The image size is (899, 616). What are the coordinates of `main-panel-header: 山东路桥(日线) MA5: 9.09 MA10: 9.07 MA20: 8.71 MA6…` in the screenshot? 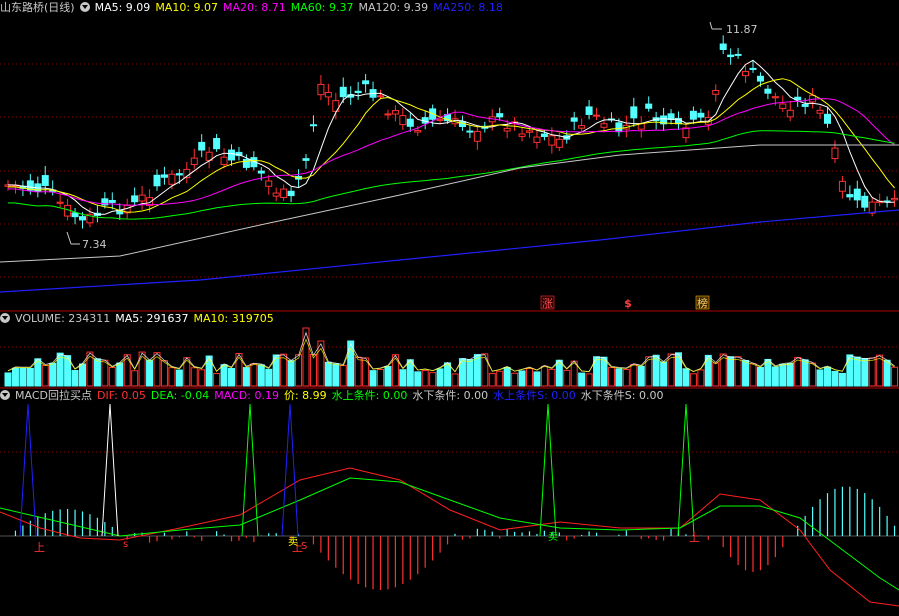 It's located at (256, 8).